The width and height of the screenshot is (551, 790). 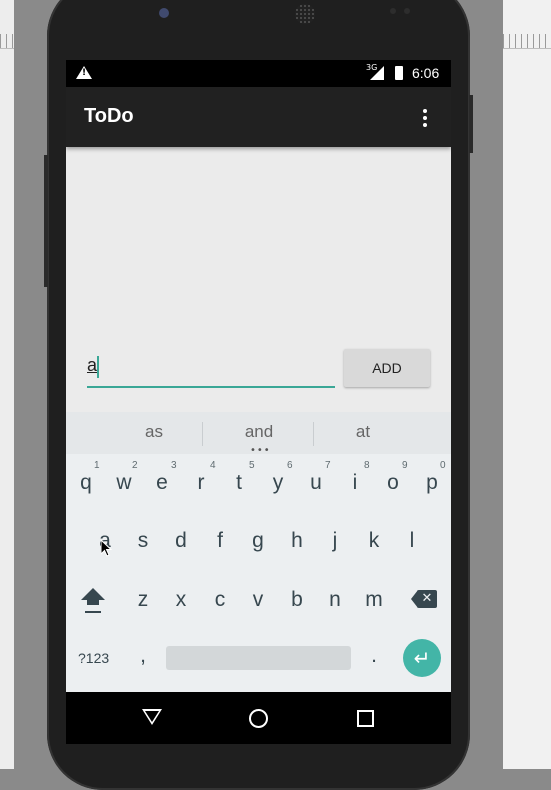 I want to click on key-x: x, so click(x=181, y=600).